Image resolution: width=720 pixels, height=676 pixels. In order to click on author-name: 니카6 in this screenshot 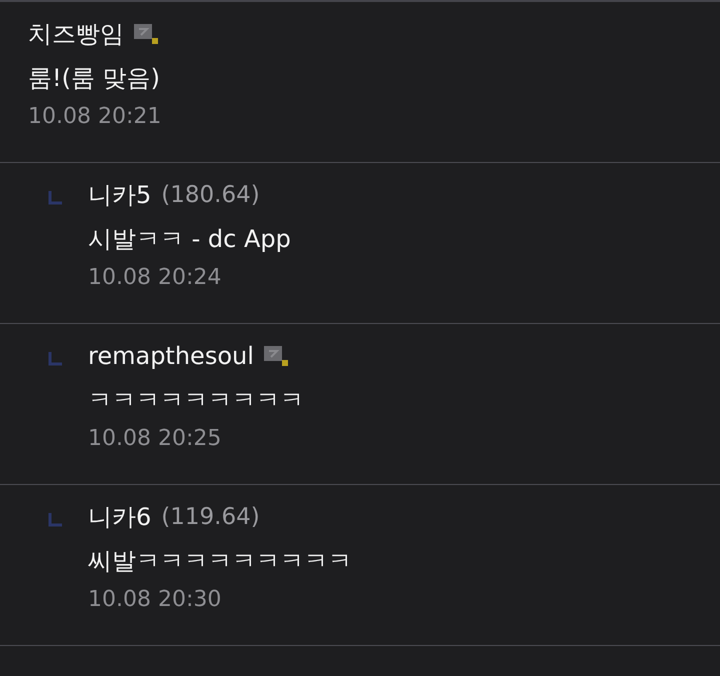, I will do `click(120, 517)`.